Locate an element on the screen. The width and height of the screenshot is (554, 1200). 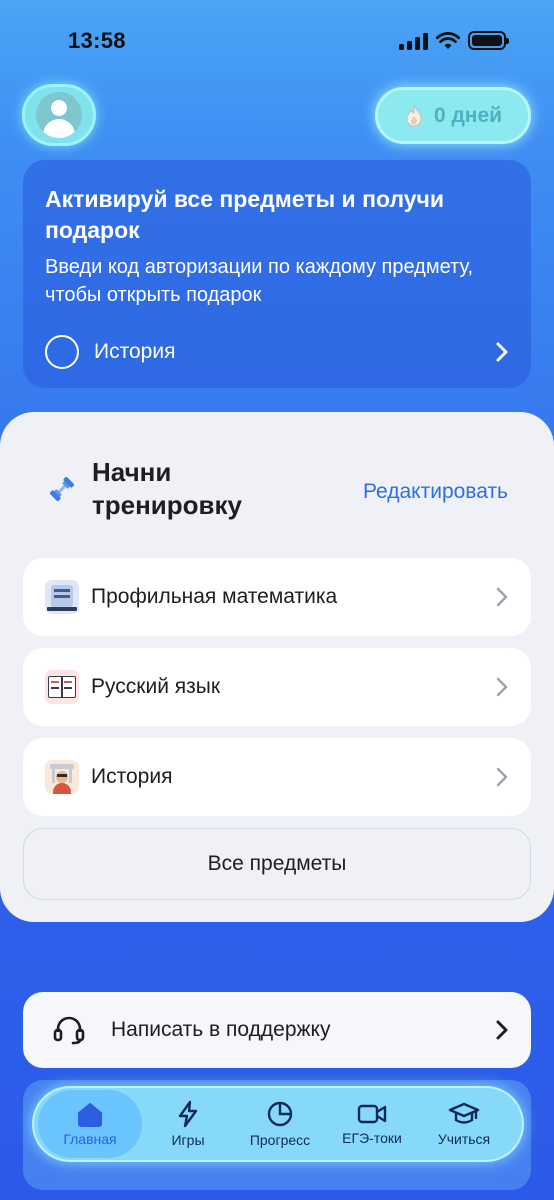
flame-icon is located at coordinates (414, 115).